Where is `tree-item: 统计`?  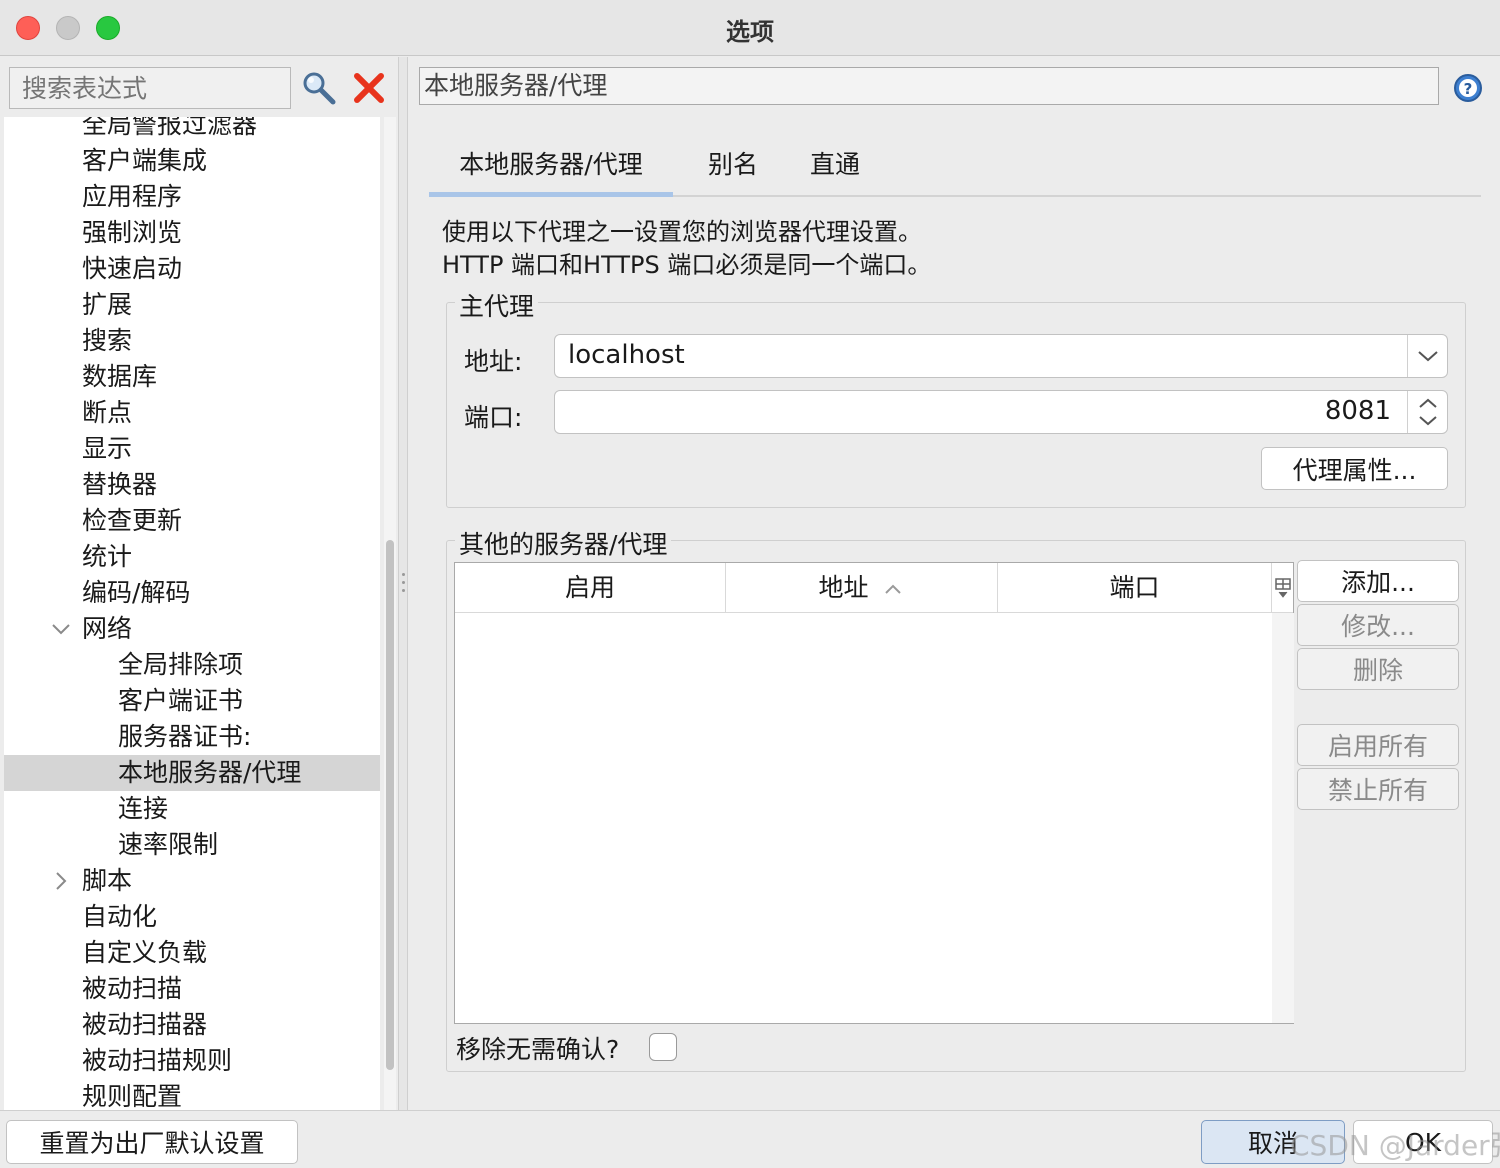 tree-item: 统计 is located at coordinates (192, 557).